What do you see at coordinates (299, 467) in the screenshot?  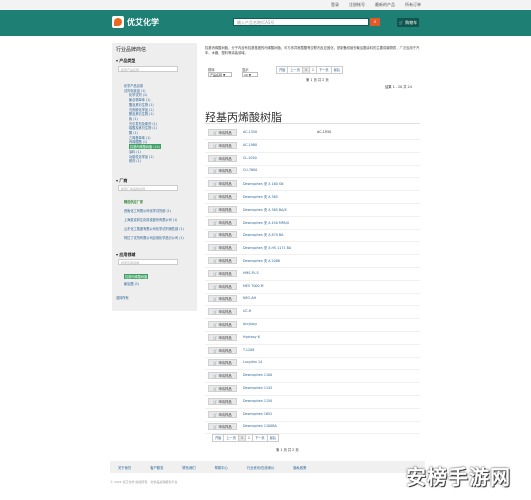 I see `footer-privacy: 隐私政策` at bounding box center [299, 467].